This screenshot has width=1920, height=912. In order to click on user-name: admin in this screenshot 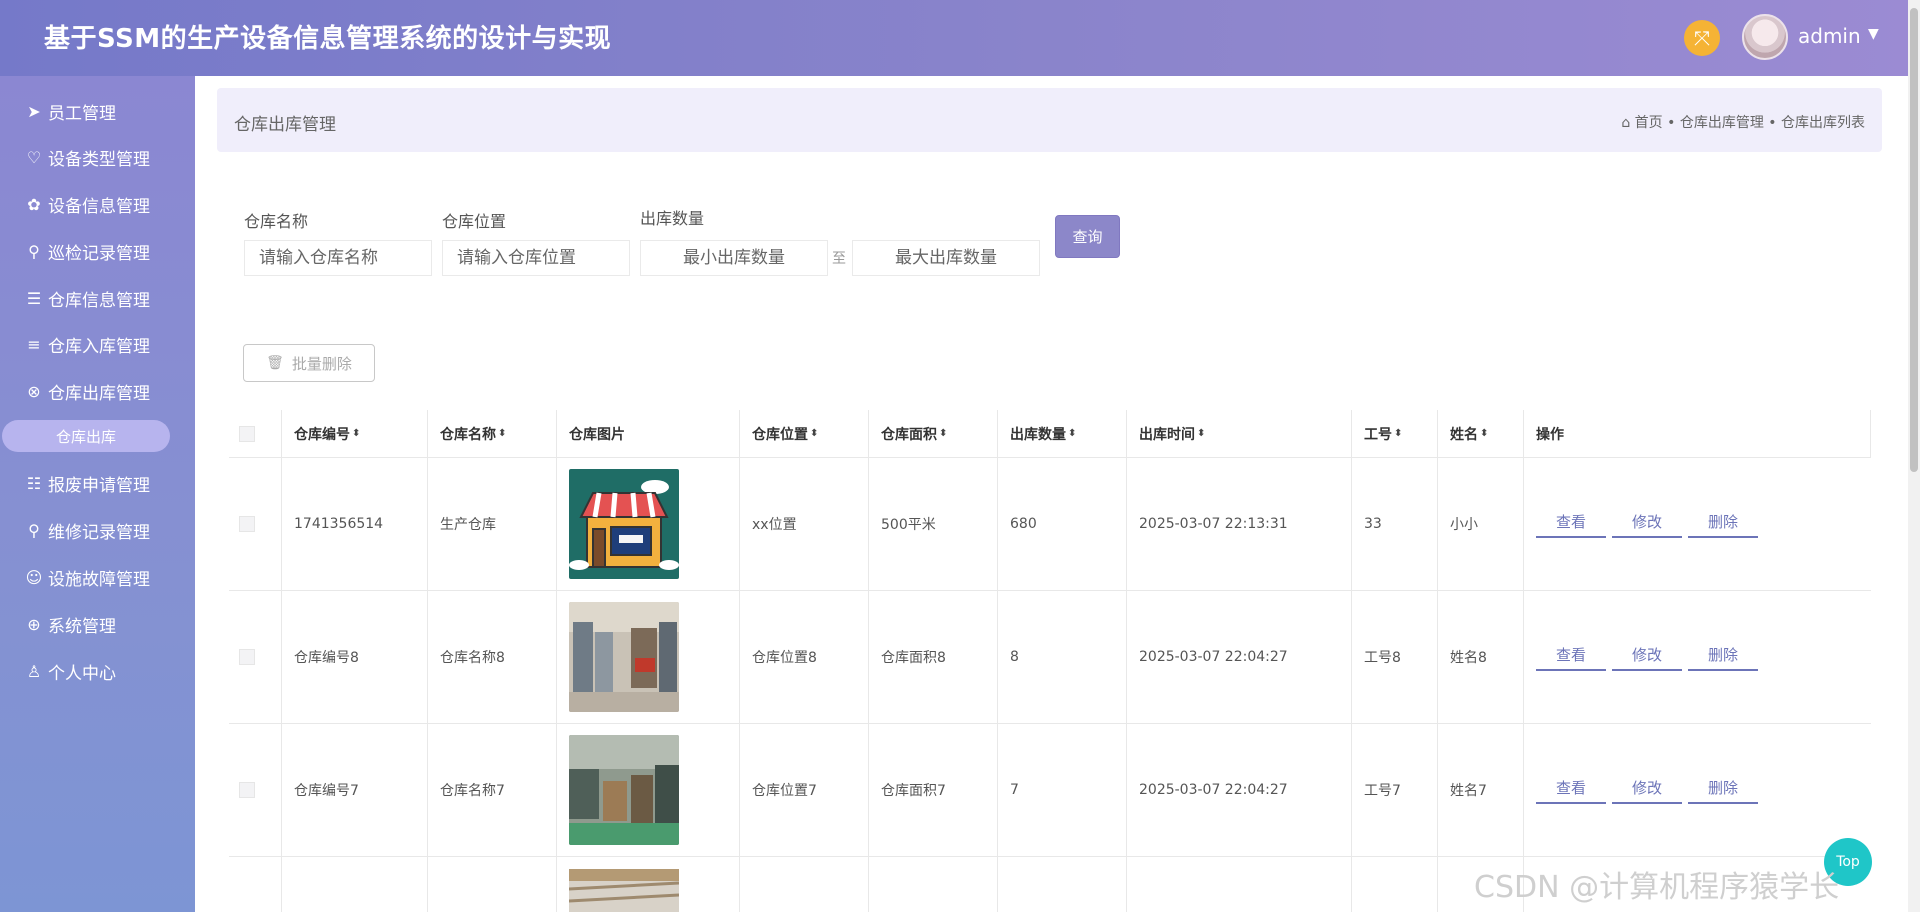, I will do `click(1829, 36)`.